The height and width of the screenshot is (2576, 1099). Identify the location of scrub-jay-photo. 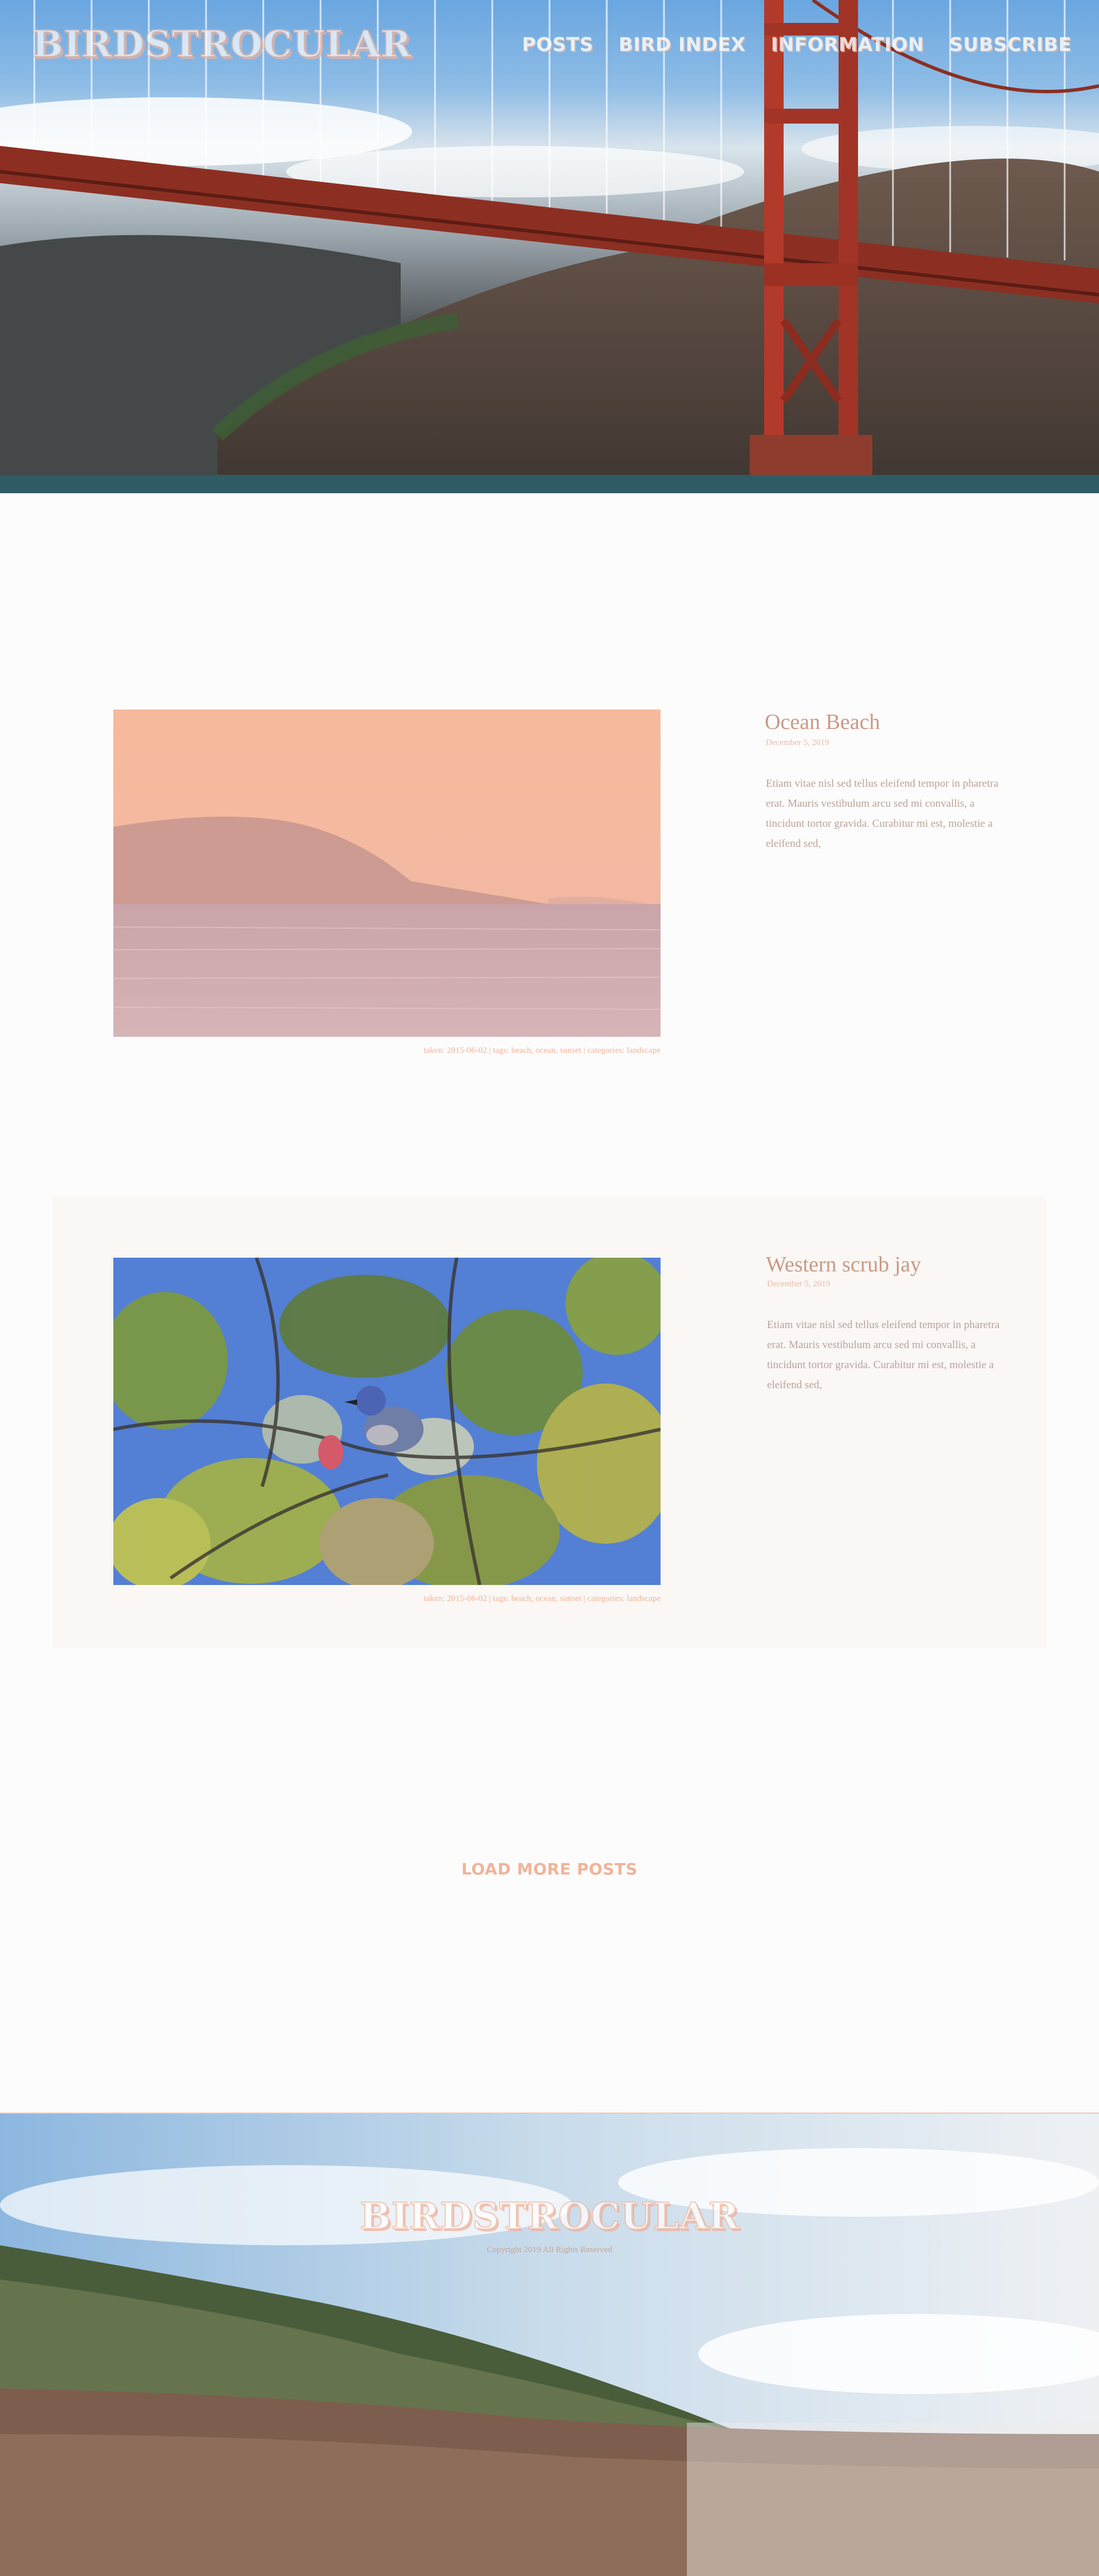
(387, 1422).